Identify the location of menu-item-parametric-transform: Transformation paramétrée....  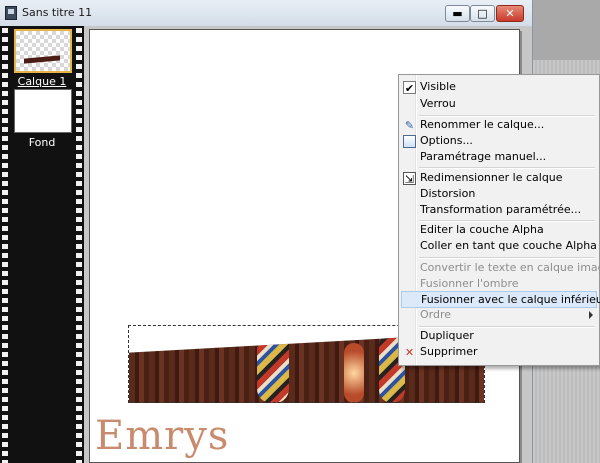
(499, 210).